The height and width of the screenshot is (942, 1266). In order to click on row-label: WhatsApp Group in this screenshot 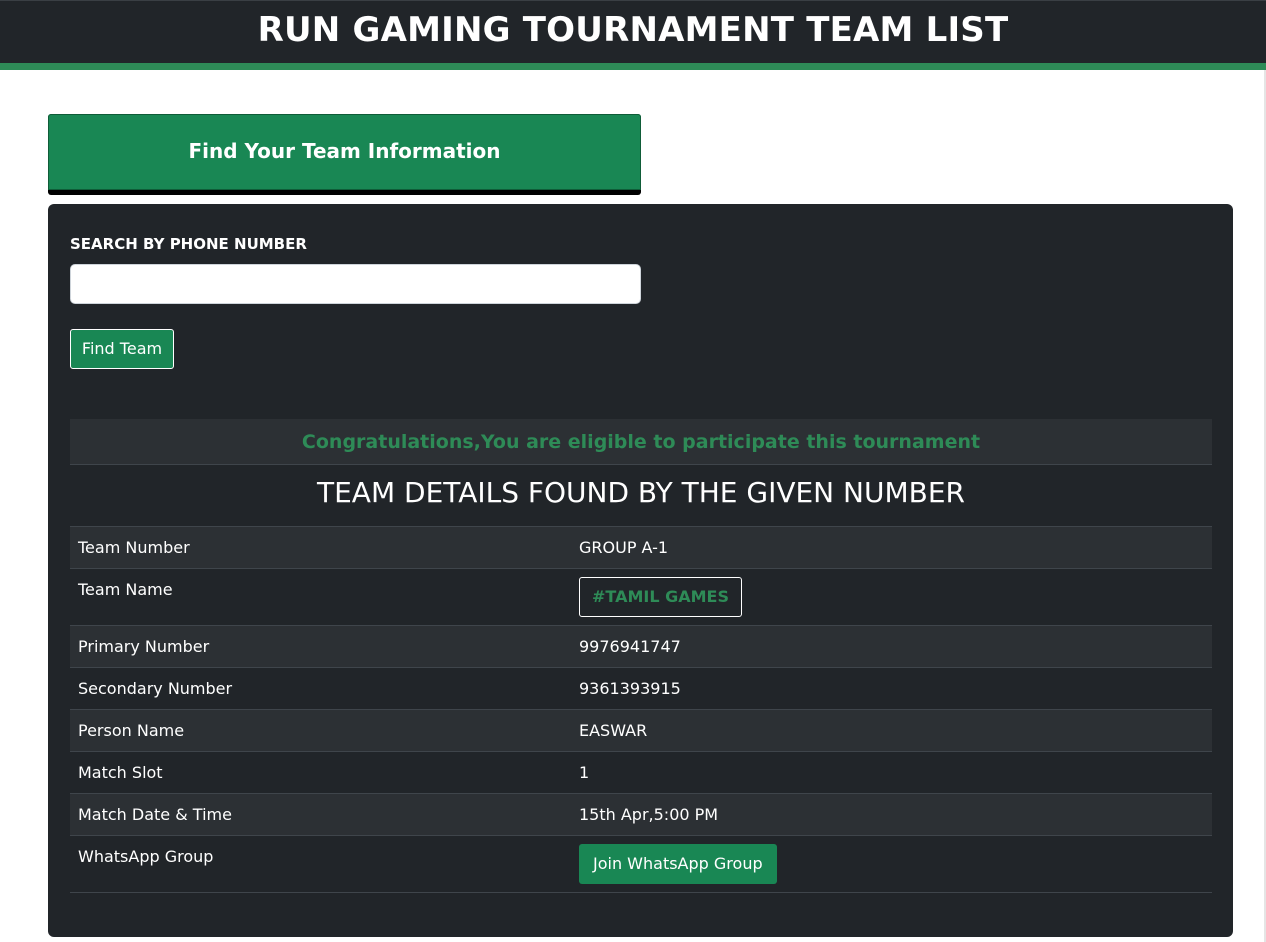, I will do `click(320, 864)`.